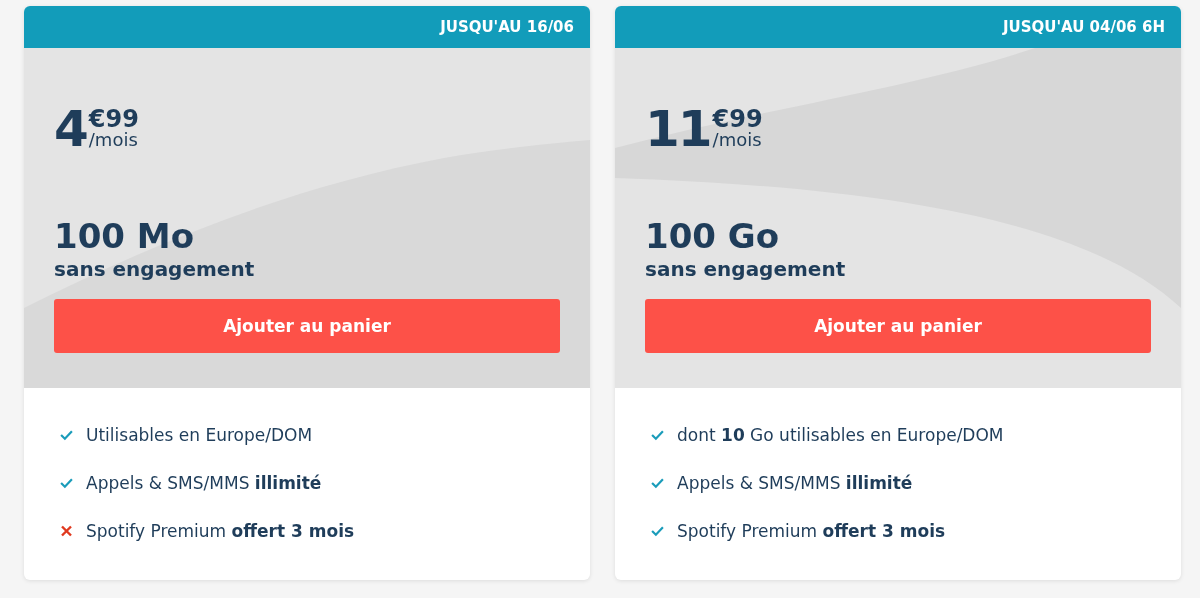 The image size is (1200, 598). What do you see at coordinates (199, 434) in the screenshot?
I see `feature-text: Utilisables en Europe/DOM` at bounding box center [199, 434].